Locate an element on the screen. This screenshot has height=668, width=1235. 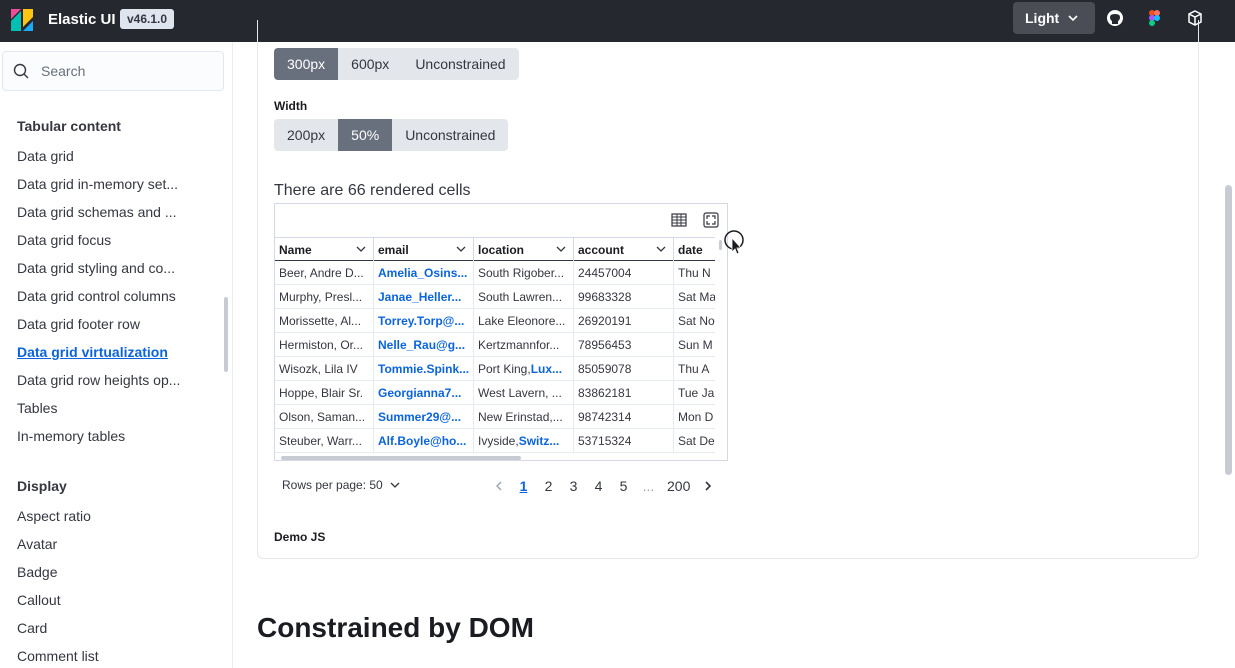
cell-date: Sat No is located at coordinates (694, 320).